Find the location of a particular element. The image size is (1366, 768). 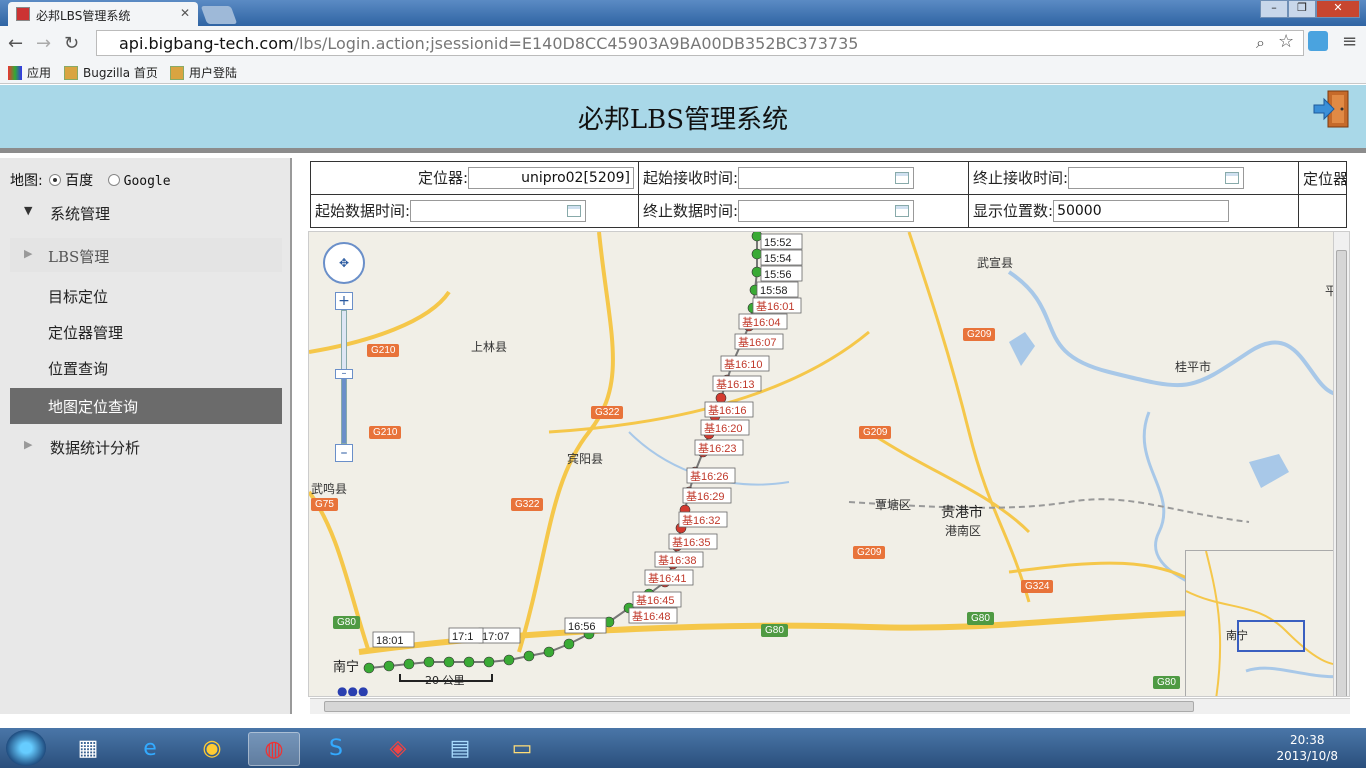

count-cell: 显示位置数: 50000 is located at coordinates (1133, 211).